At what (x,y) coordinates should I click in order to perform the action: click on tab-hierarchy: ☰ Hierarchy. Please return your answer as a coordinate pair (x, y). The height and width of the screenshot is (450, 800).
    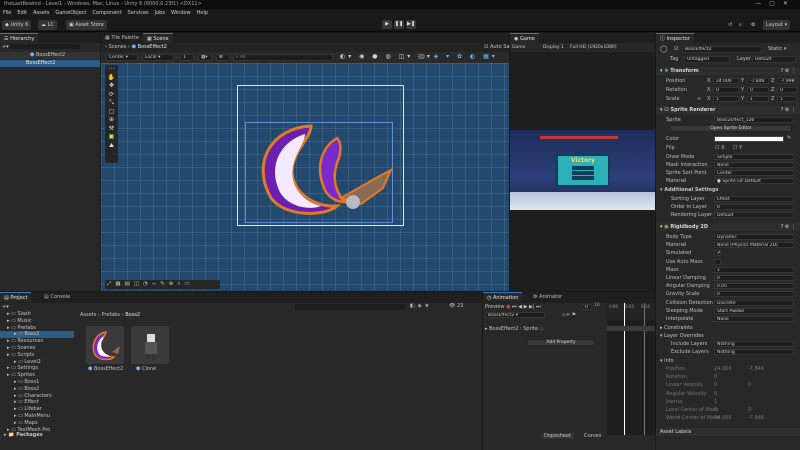
    Looking at the image, I should click on (19, 38).